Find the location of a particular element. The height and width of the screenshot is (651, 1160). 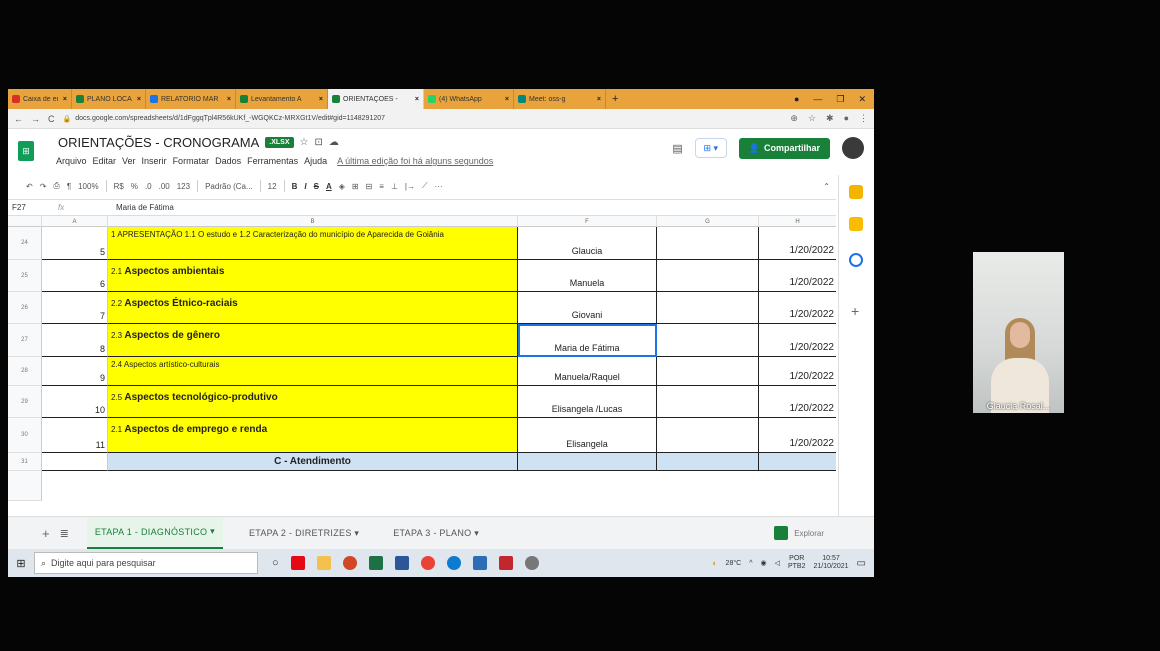

merge-cells-icon: ⊟ is located at coordinates (369, 186).